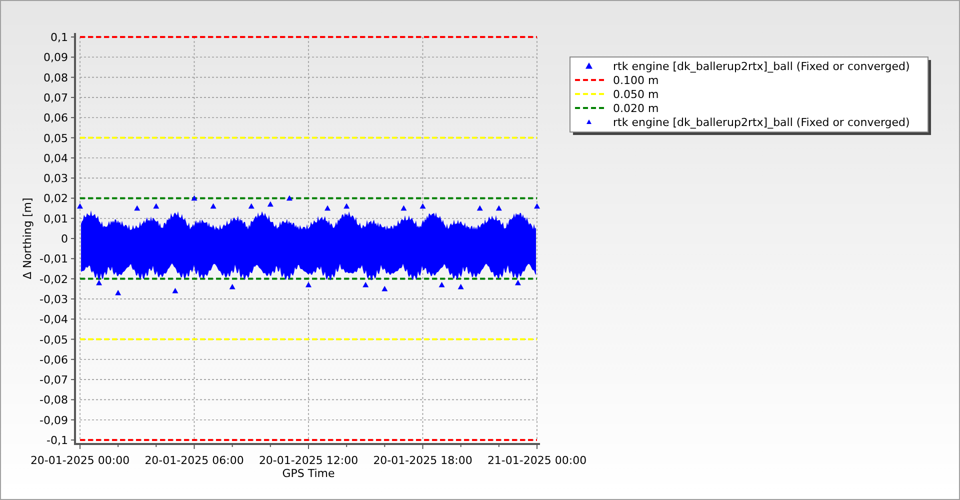  Describe the element at coordinates (54, 359) in the screenshot. I see `y-tick-label: -0,06` at that location.